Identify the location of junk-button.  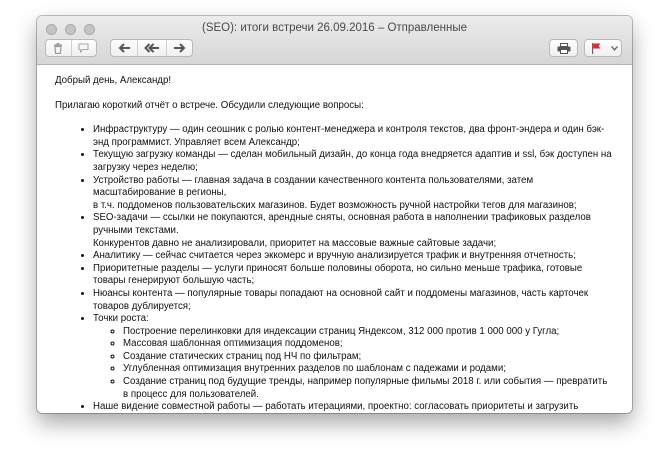
(83, 48).